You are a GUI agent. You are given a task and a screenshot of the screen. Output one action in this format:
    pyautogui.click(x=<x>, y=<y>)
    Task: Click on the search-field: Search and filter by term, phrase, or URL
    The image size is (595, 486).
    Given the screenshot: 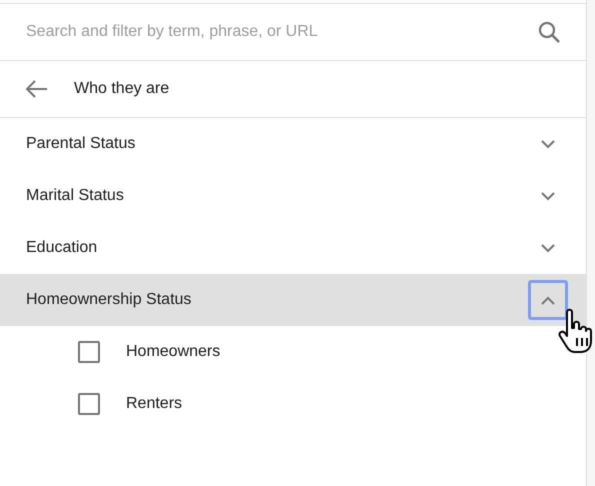 What is the action you would take?
    pyautogui.click(x=293, y=32)
    